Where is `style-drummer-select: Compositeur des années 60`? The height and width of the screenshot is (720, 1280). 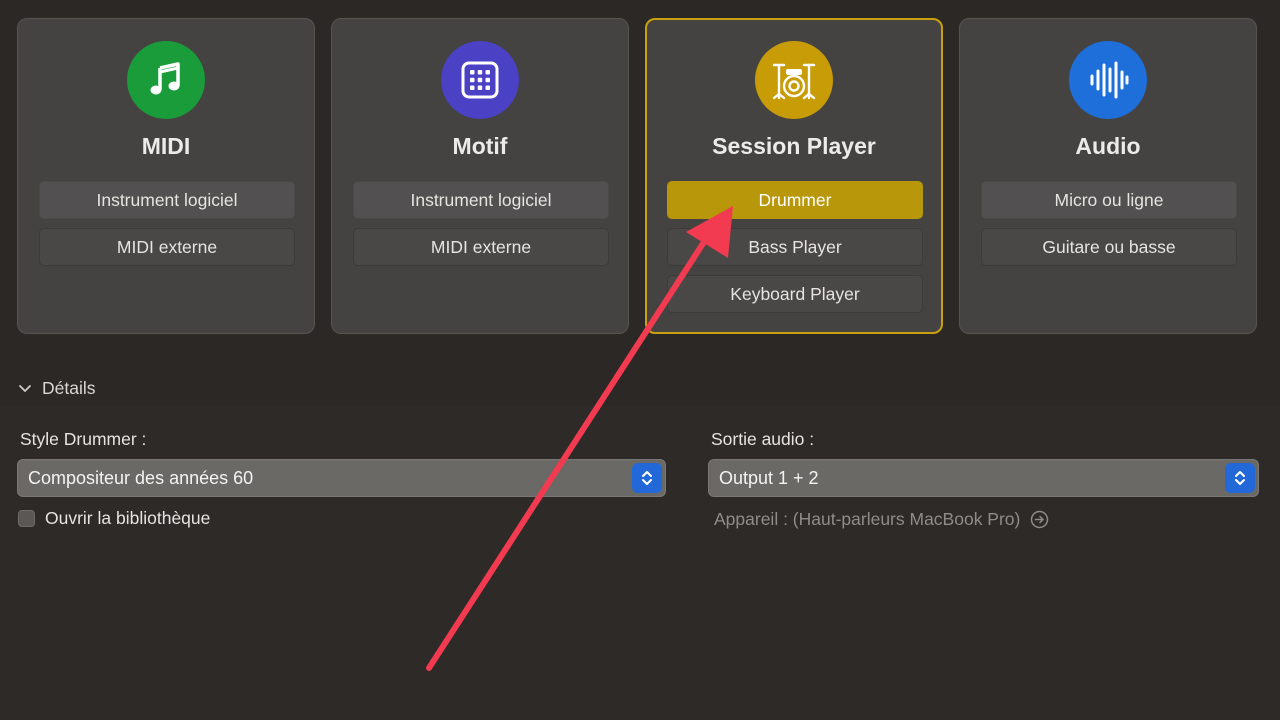 style-drummer-select: Compositeur des années 60 is located at coordinates (341, 478).